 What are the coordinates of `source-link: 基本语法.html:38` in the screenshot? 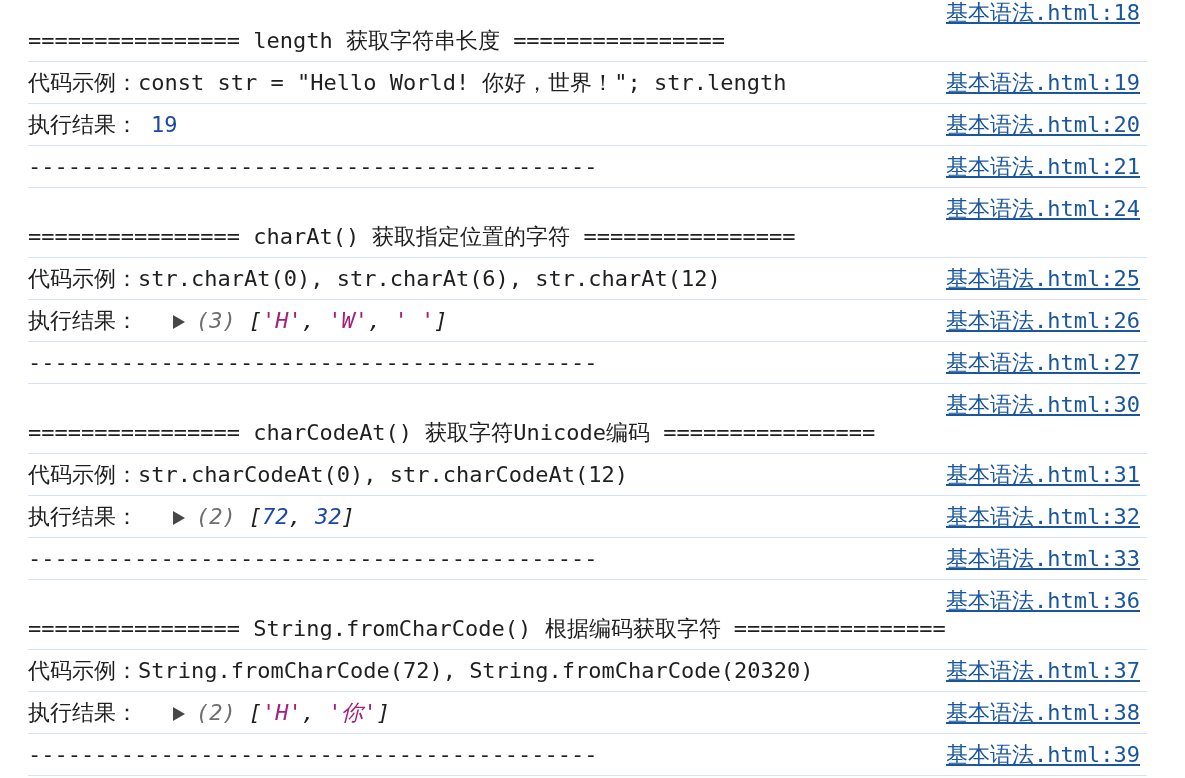 It's located at (1043, 712).